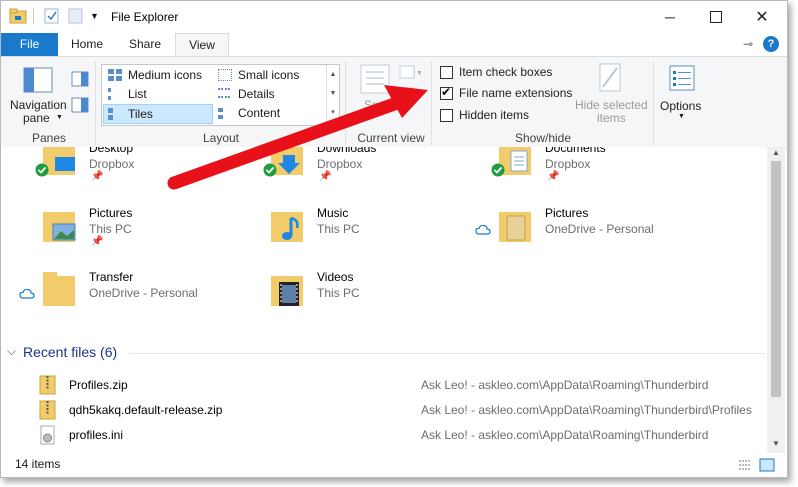  Describe the element at coordinates (225, 113) in the screenshot. I see `content-icon` at that location.